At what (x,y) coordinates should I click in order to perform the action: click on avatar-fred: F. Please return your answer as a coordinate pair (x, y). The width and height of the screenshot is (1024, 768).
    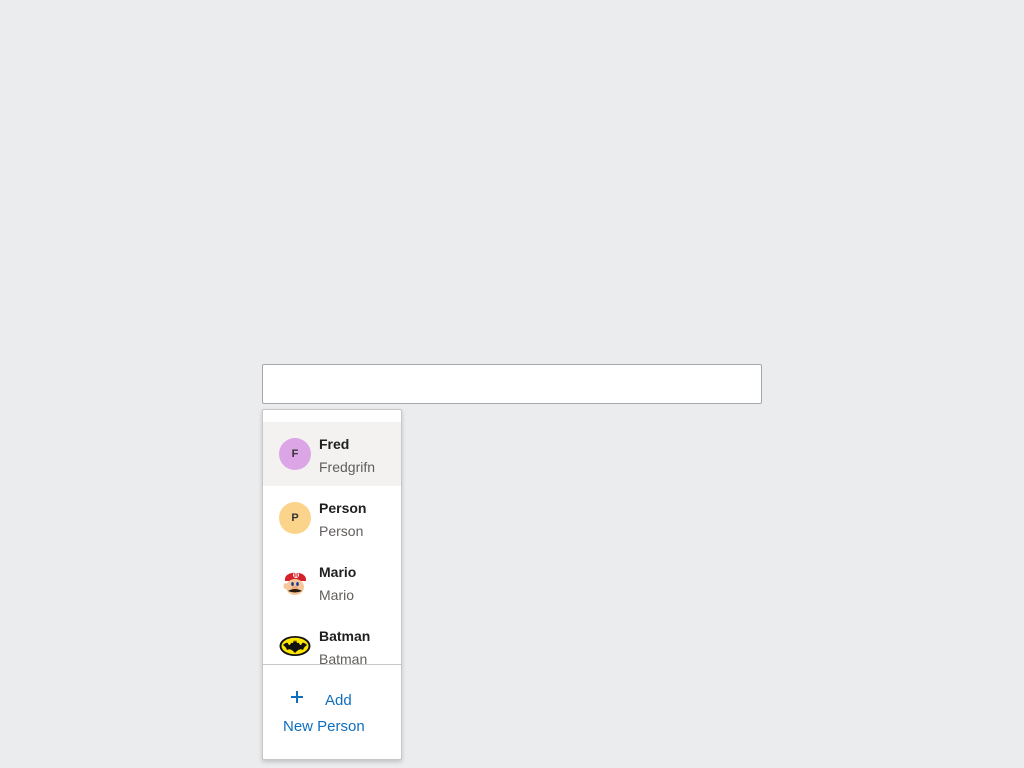
    Looking at the image, I should click on (295, 454).